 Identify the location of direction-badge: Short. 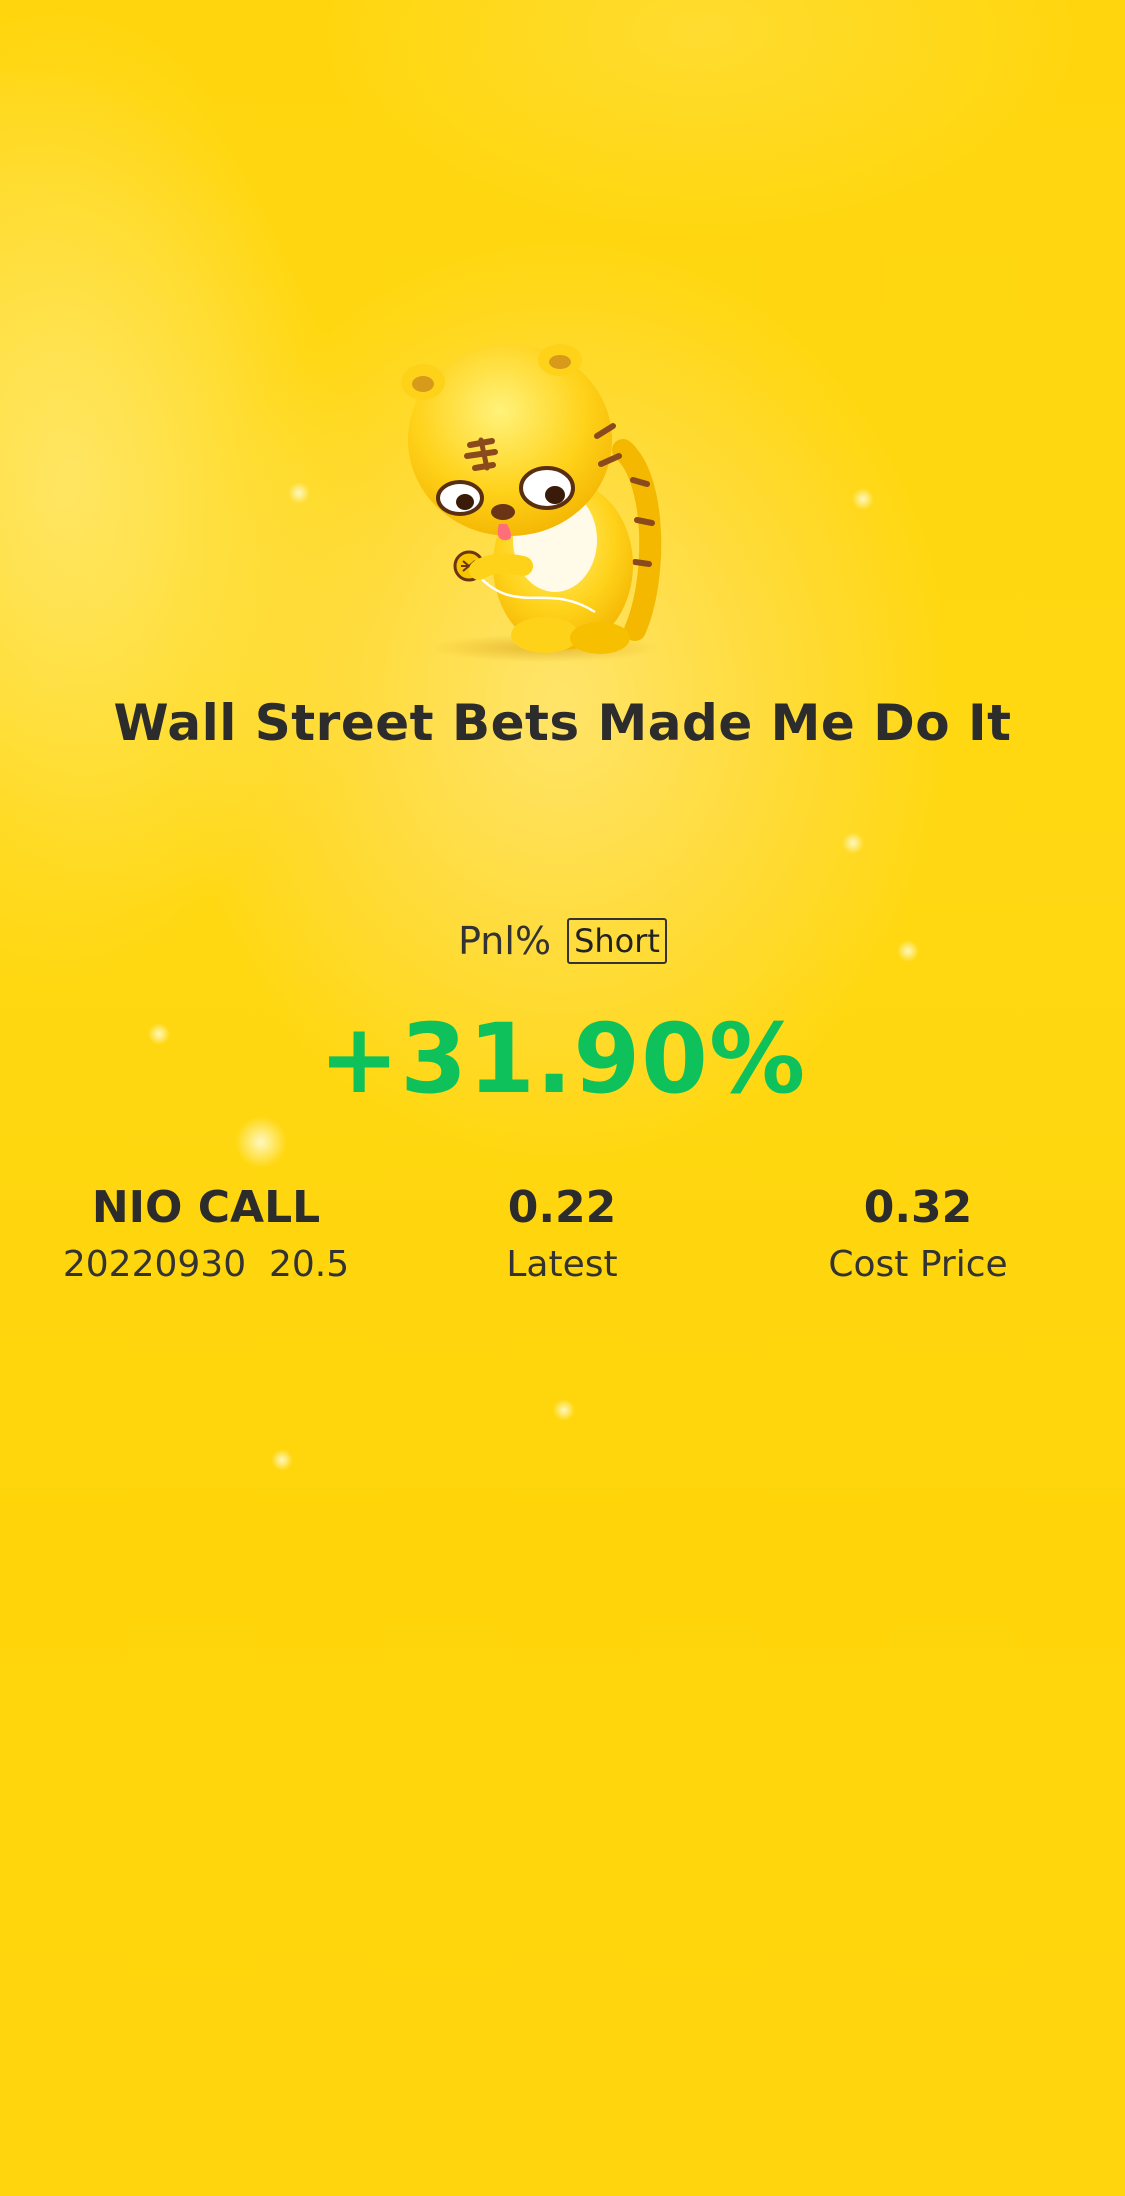
(617, 941).